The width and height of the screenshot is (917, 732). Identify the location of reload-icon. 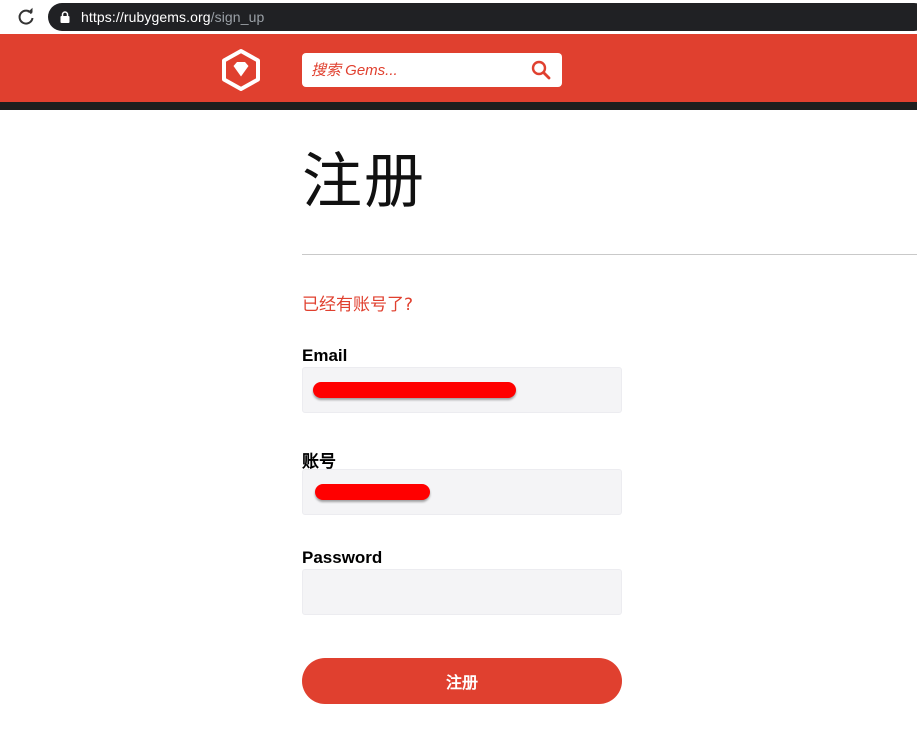
(26, 17).